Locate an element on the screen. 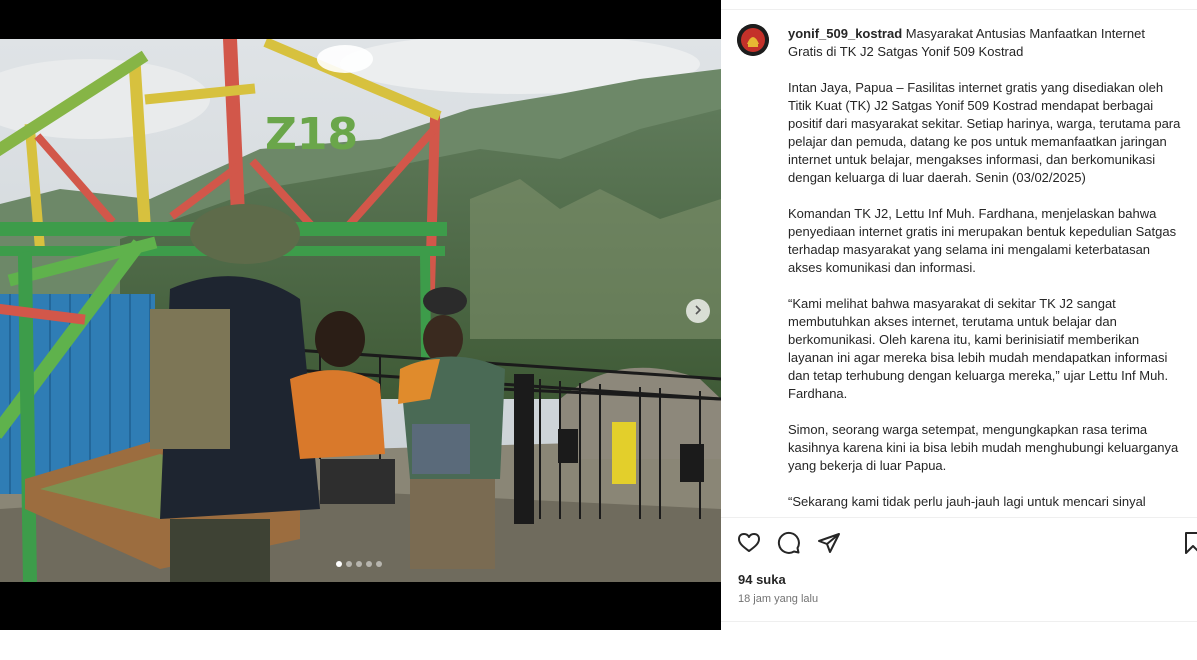  paper-plane-icon is located at coordinates (829, 543).